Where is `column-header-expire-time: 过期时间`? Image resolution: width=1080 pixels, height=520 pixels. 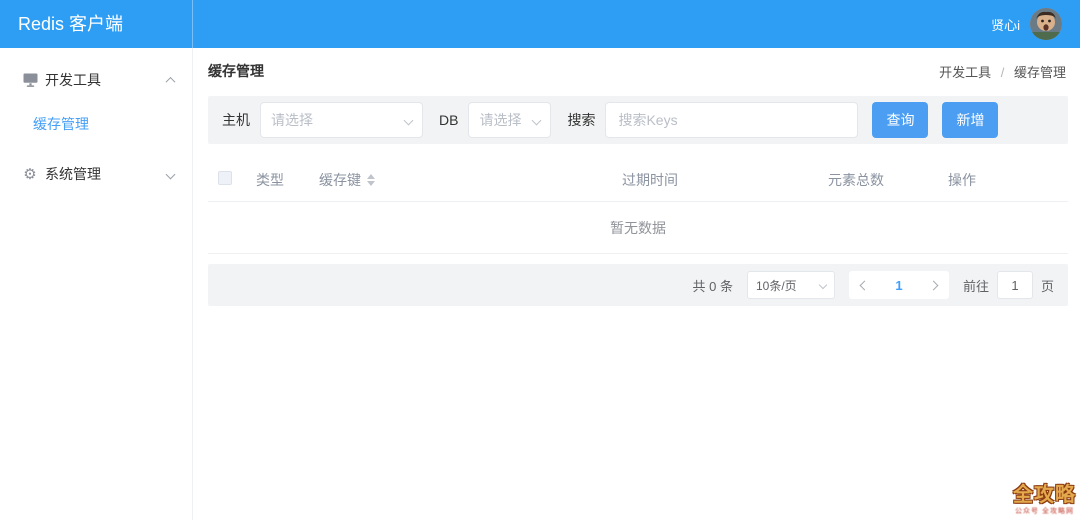
column-header-expire-time: 过期时间 is located at coordinates (650, 179).